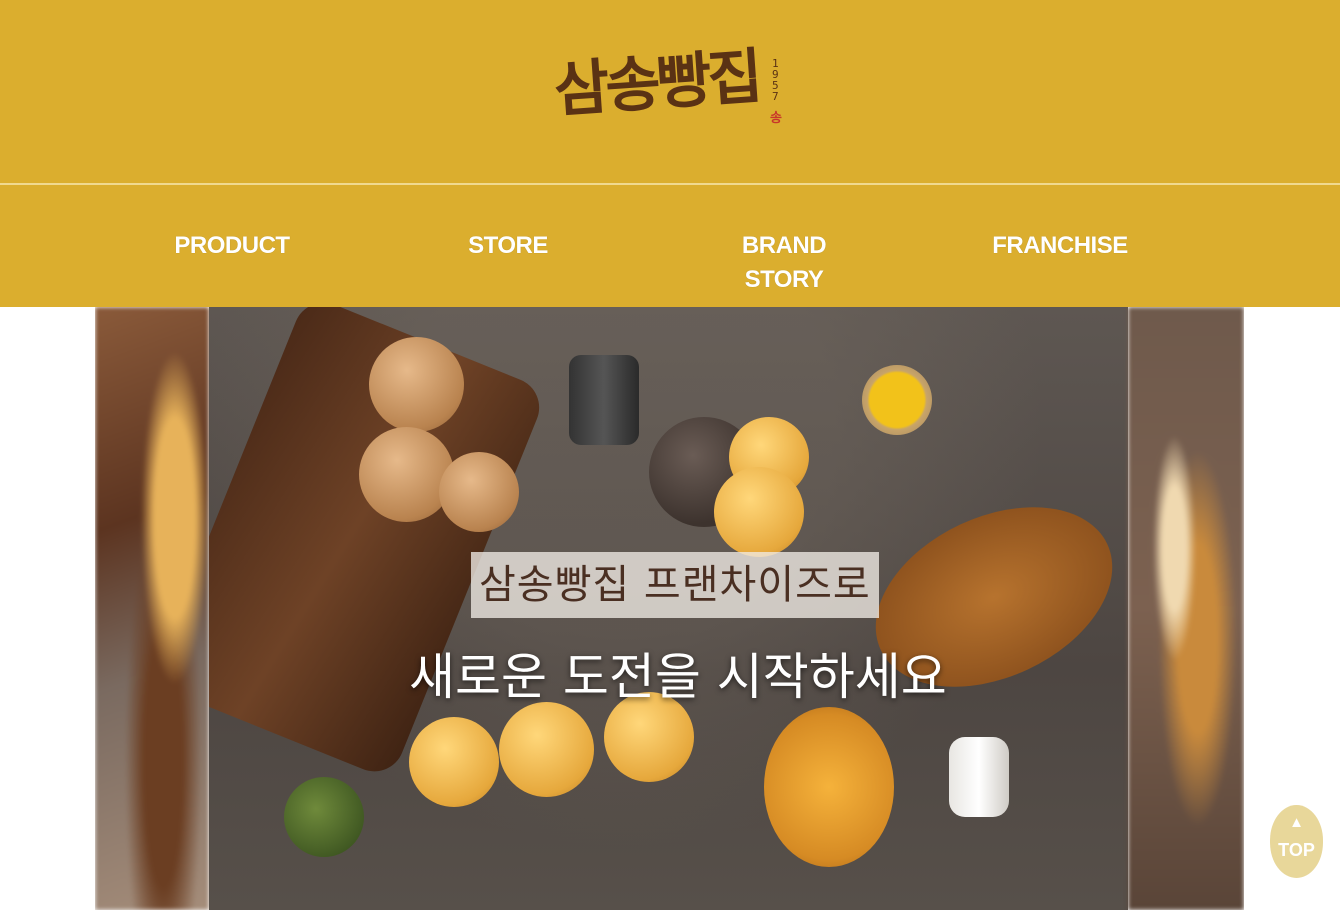 Image resolution: width=1340 pixels, height=910 pixels. Describe the element at coordinates (829, 787) in the screenshot. I see `pie-image` at that location.